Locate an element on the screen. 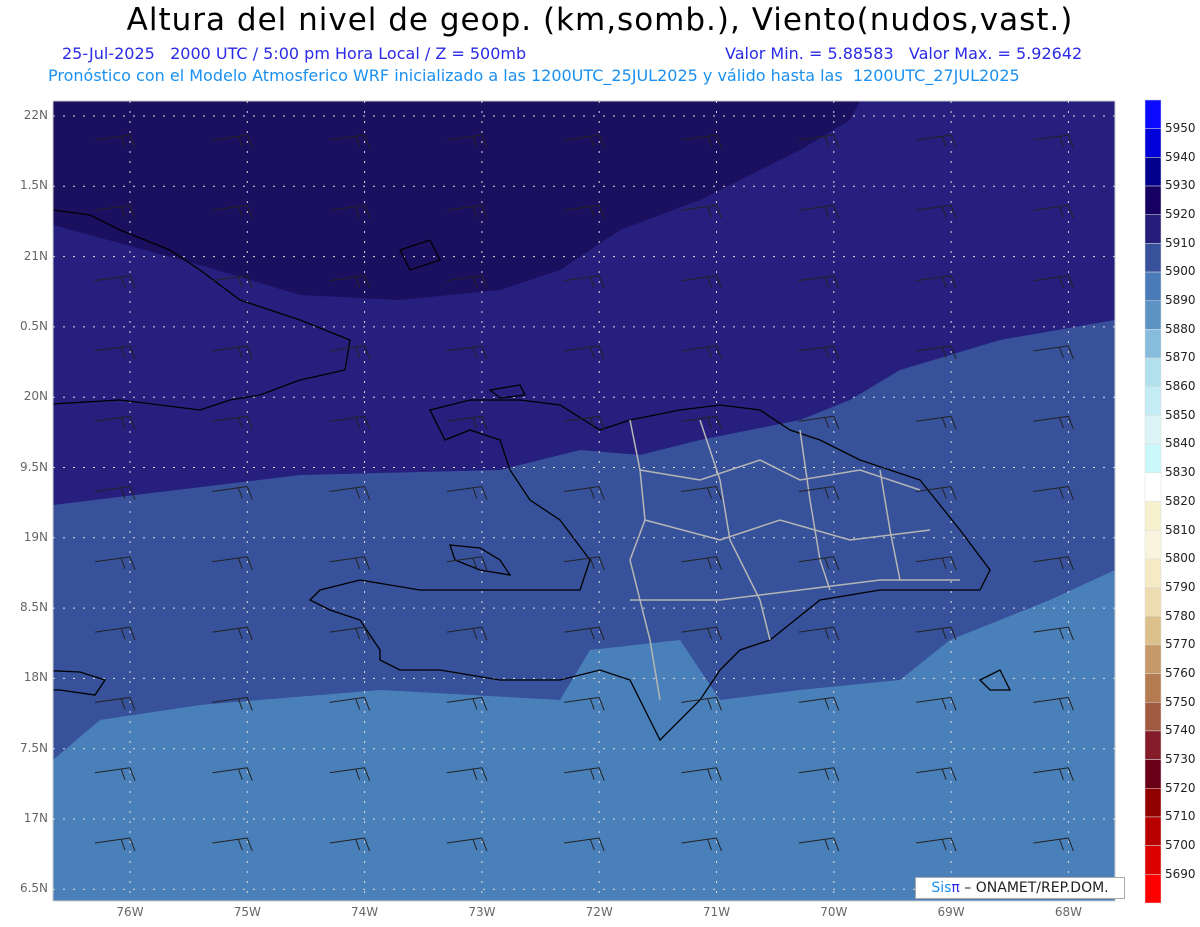  colorbar-label: 5740 is located at coordinates (1180, 730).